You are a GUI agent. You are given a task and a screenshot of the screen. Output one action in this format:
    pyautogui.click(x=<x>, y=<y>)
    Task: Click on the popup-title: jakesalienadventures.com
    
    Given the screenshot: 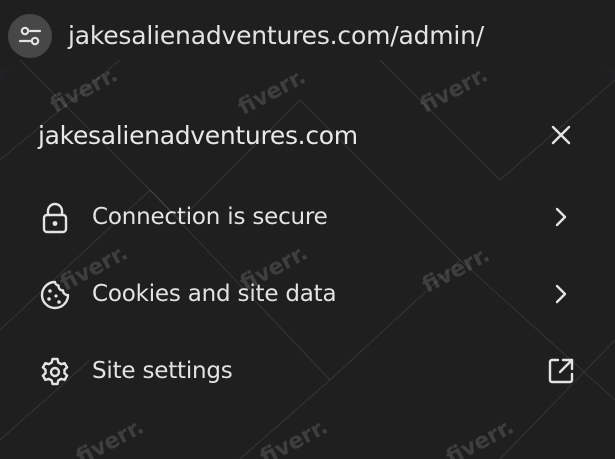 What is the action you would take?
    pyautogui.click(x=198, y=135)
    